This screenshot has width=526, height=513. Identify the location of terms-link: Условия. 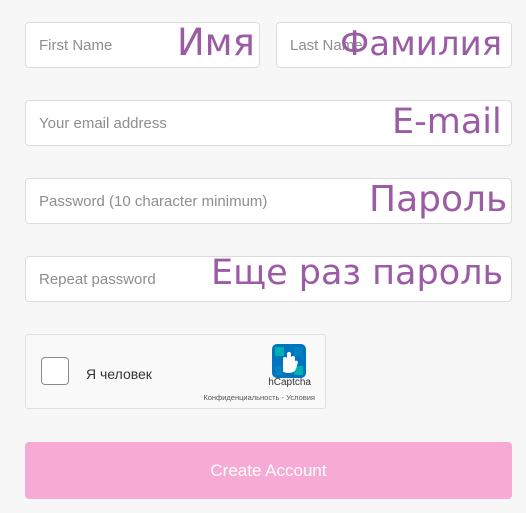
(300, 397).